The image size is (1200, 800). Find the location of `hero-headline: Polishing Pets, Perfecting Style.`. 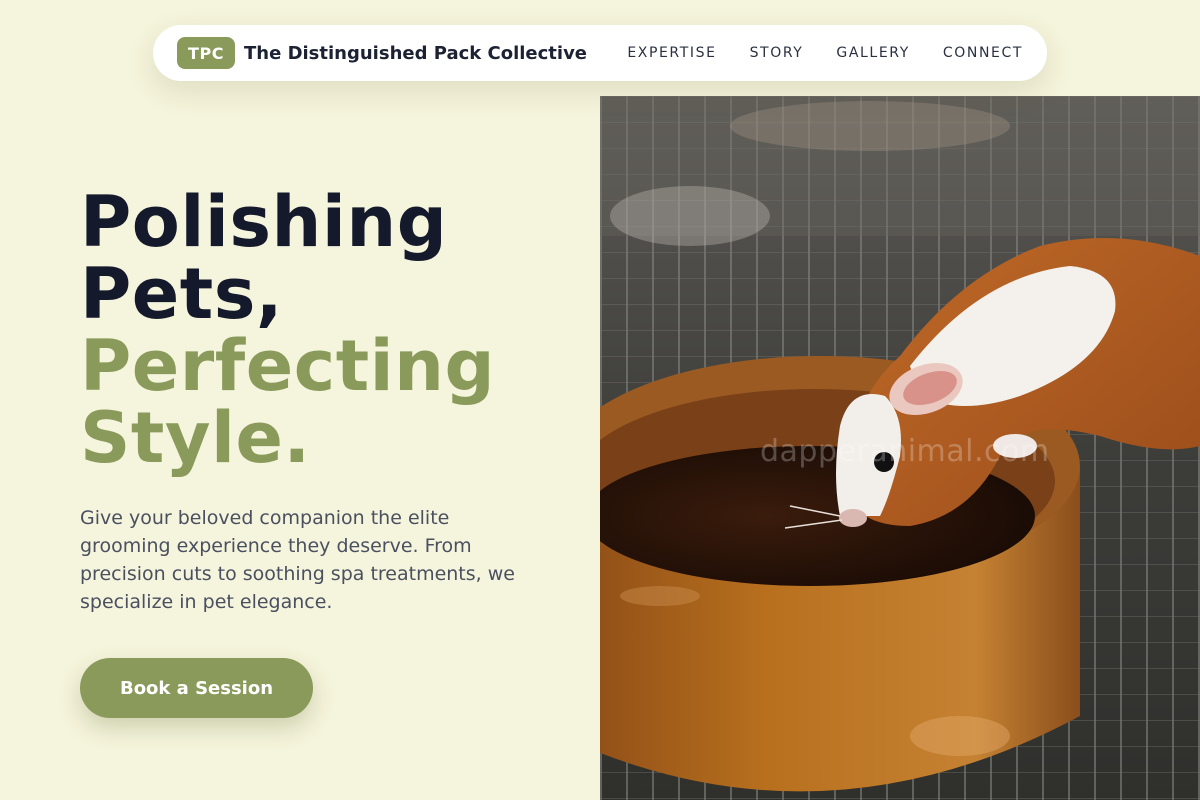

hero-headline: Polishing Pets, Perfecting Style. is located at coordinates (320, 330).